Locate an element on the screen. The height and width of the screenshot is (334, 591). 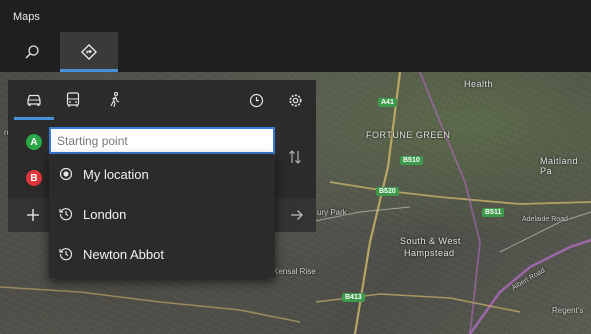
mode-selected-indicator is located at coordinates (34, 118).